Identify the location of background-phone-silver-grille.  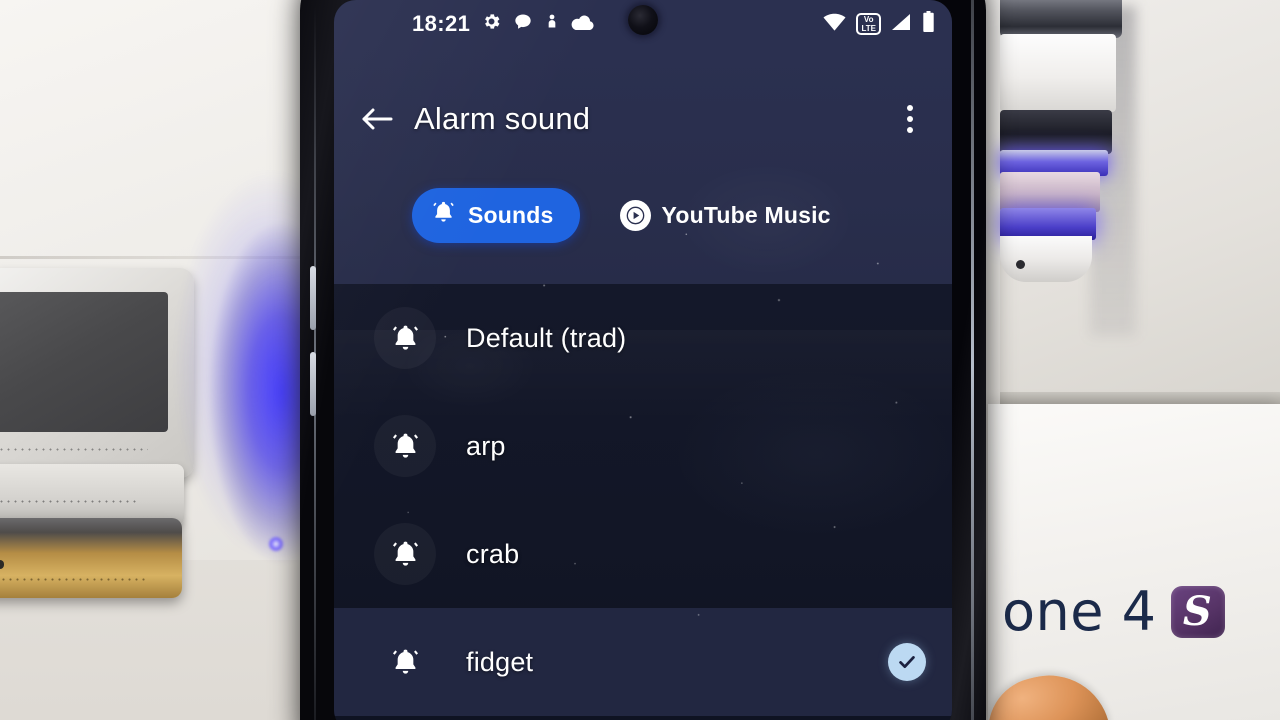
(74, 449).